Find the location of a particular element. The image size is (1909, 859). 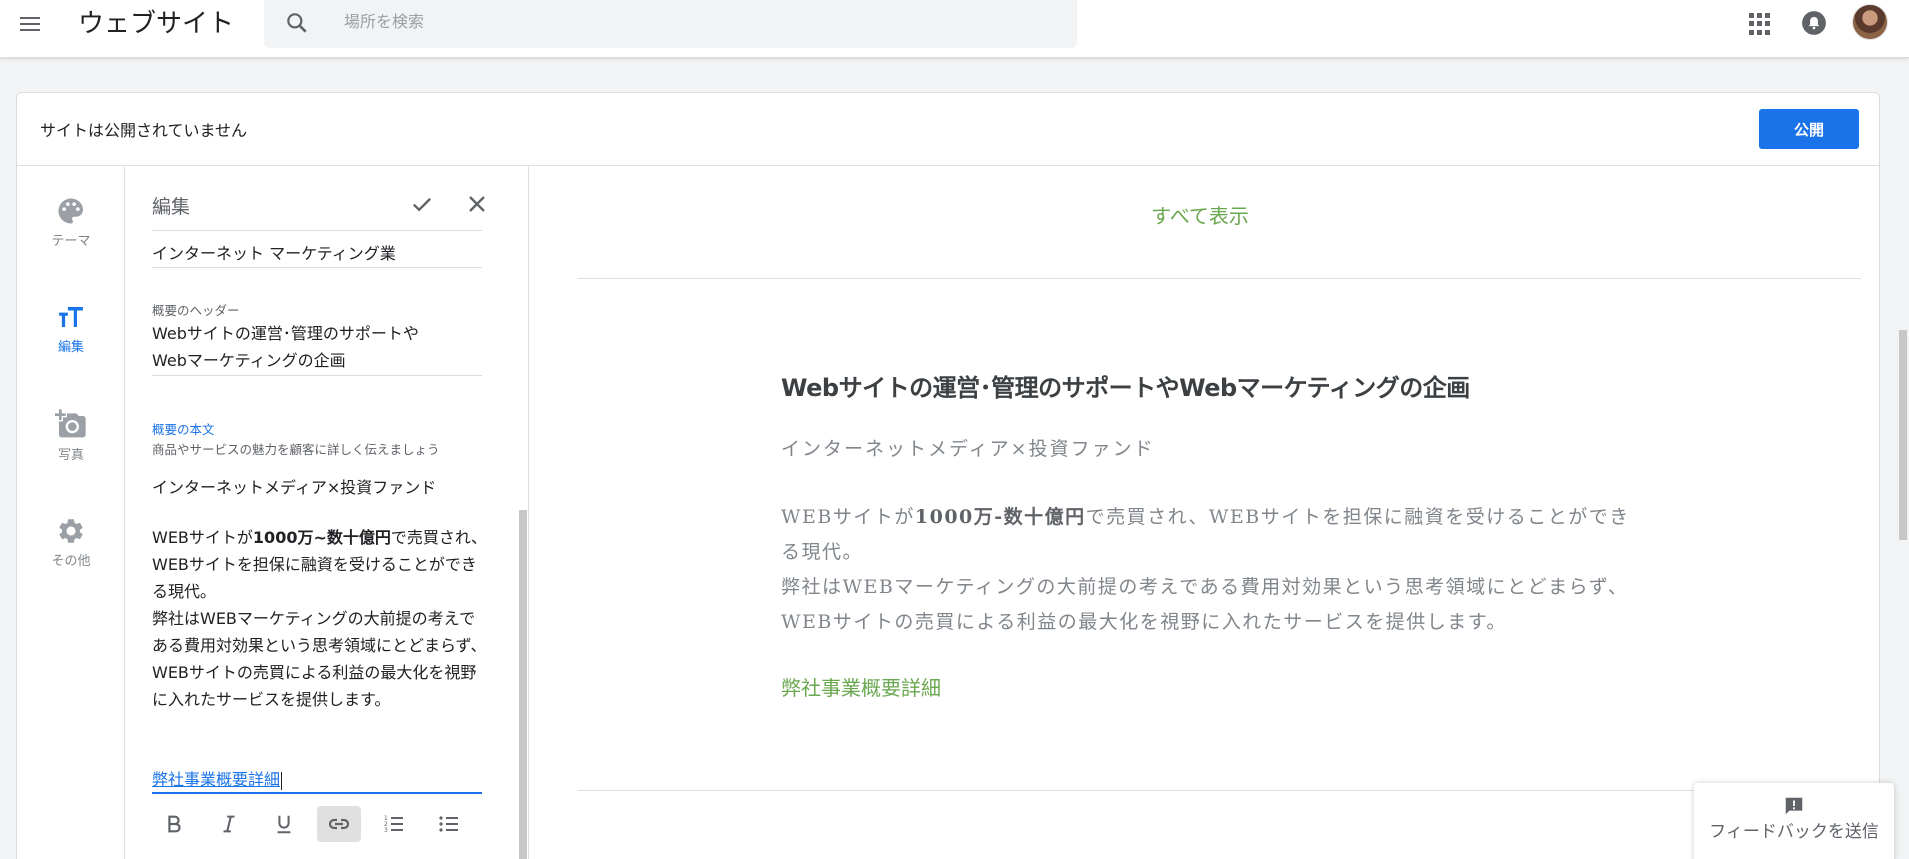

site-status-text: サイトは公開されていません is located at coordinates (144, 130).